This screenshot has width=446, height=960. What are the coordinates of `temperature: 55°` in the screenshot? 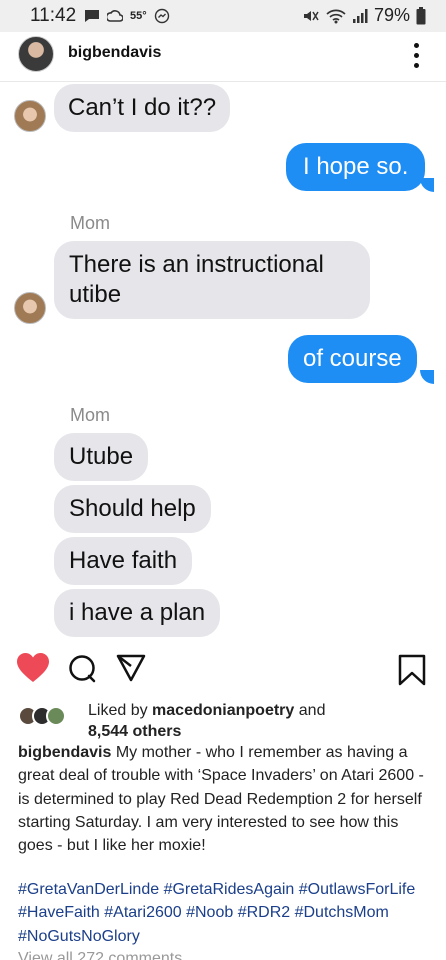 It's located at (138, 16).